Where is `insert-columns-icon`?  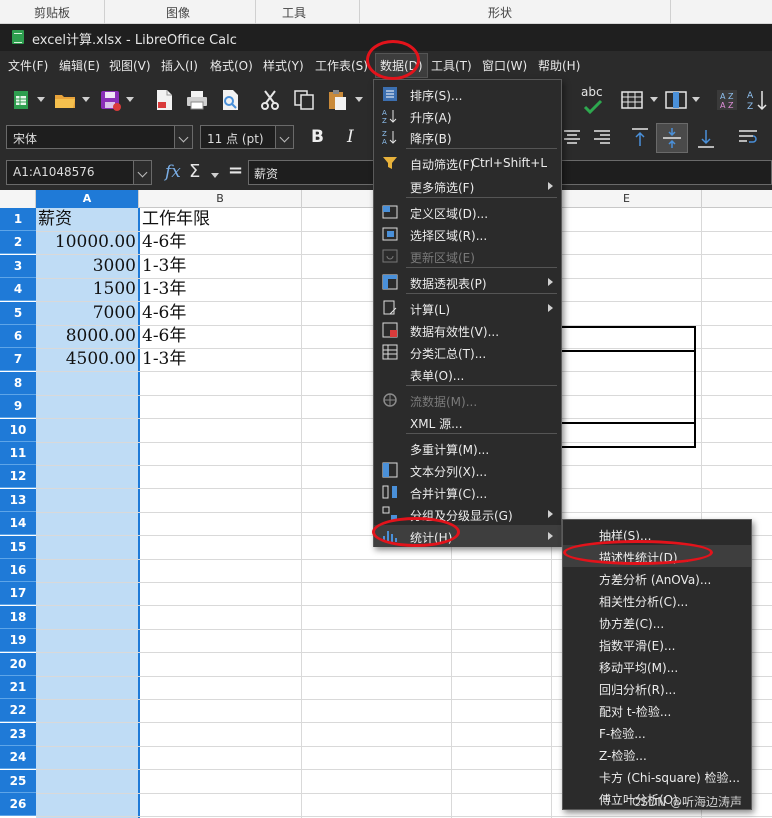 insert-columns-icon is located at coordinates (676, 100).